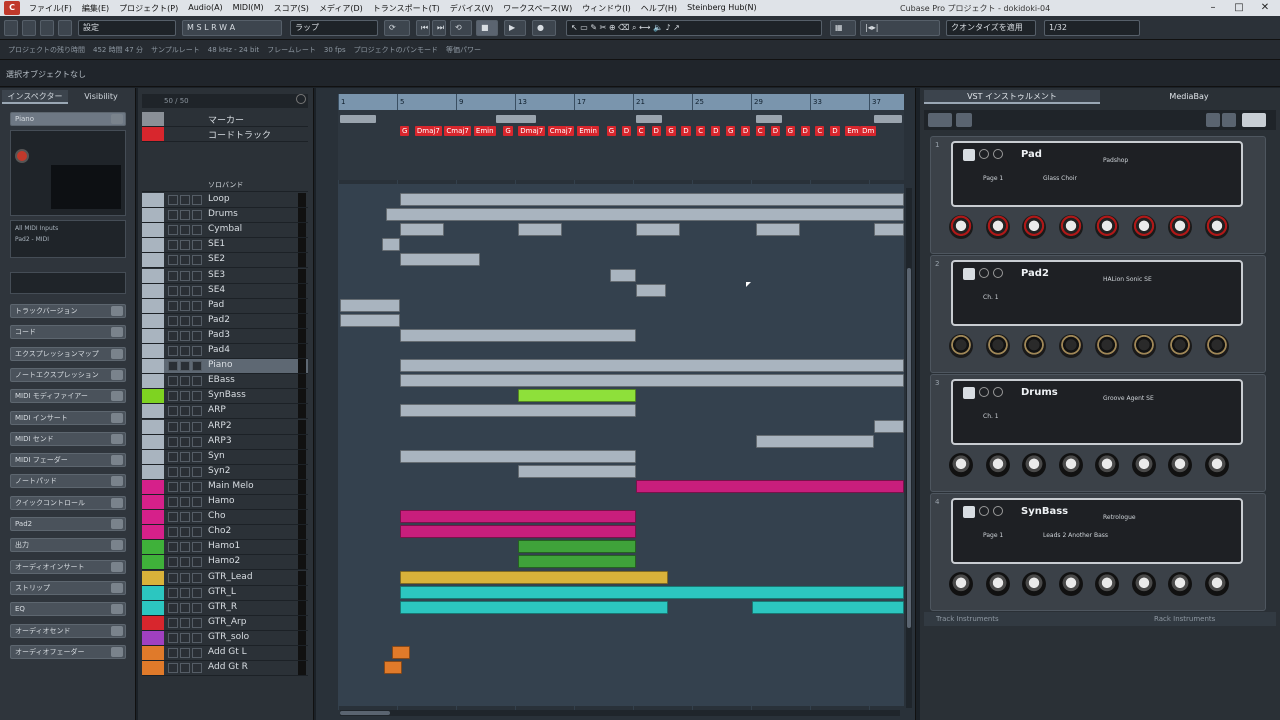  I want to click on track-row: Cho, so click(225, 518).